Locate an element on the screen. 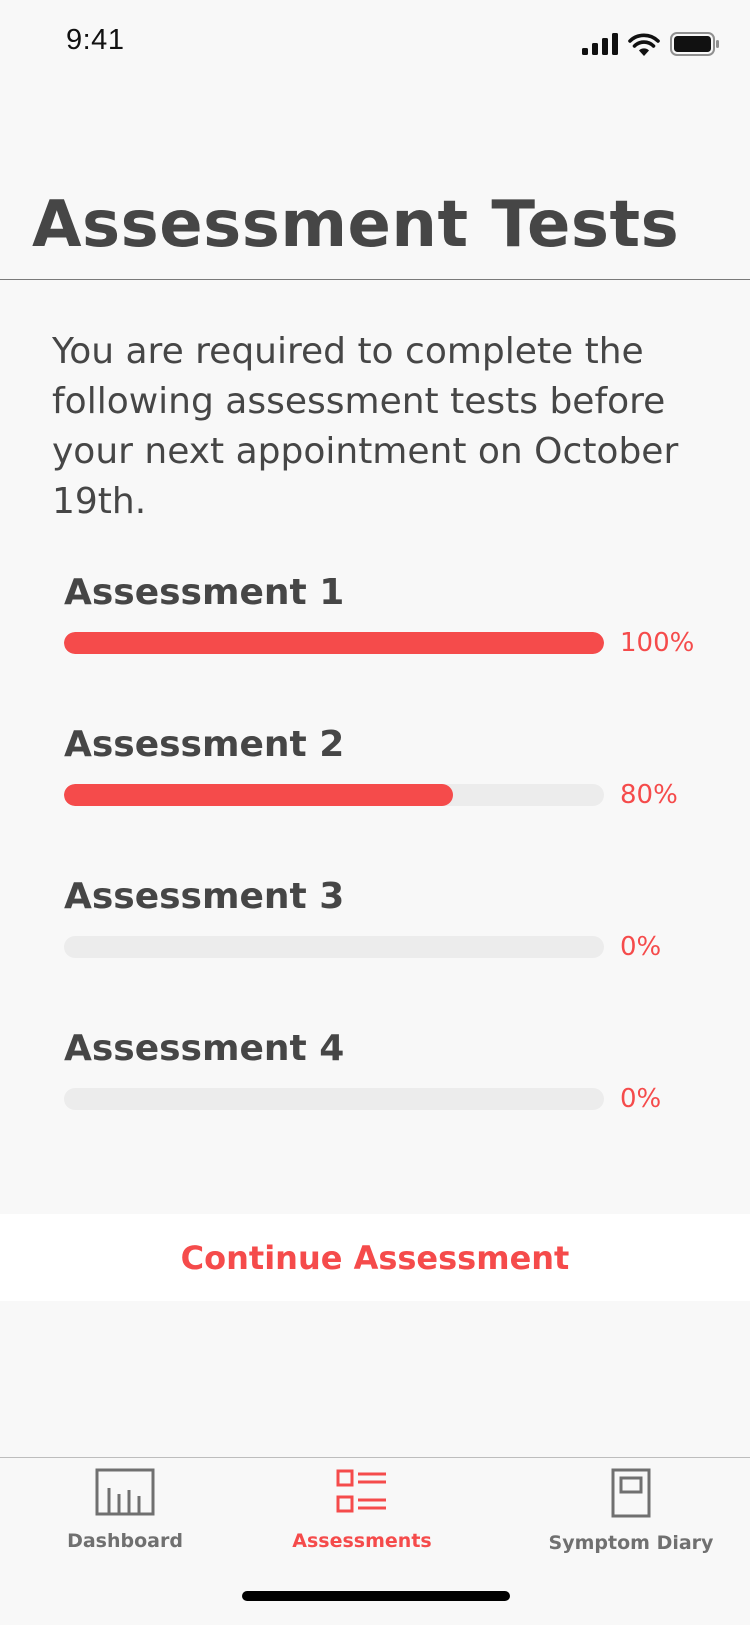  status-time: 9:41 is located at coordinates (95, 40).